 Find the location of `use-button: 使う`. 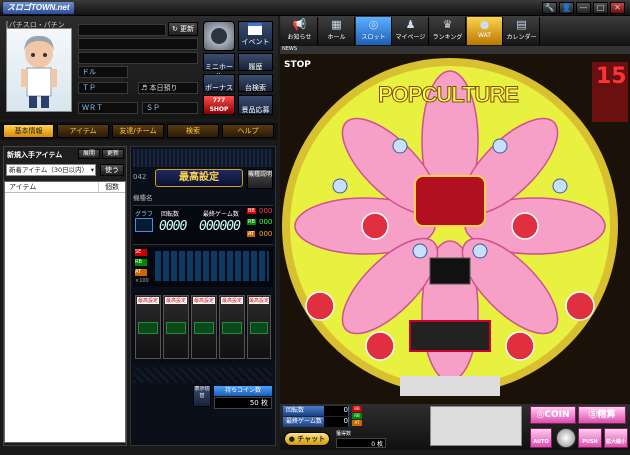

use-button: 使う is located at coordinates (112, 170).